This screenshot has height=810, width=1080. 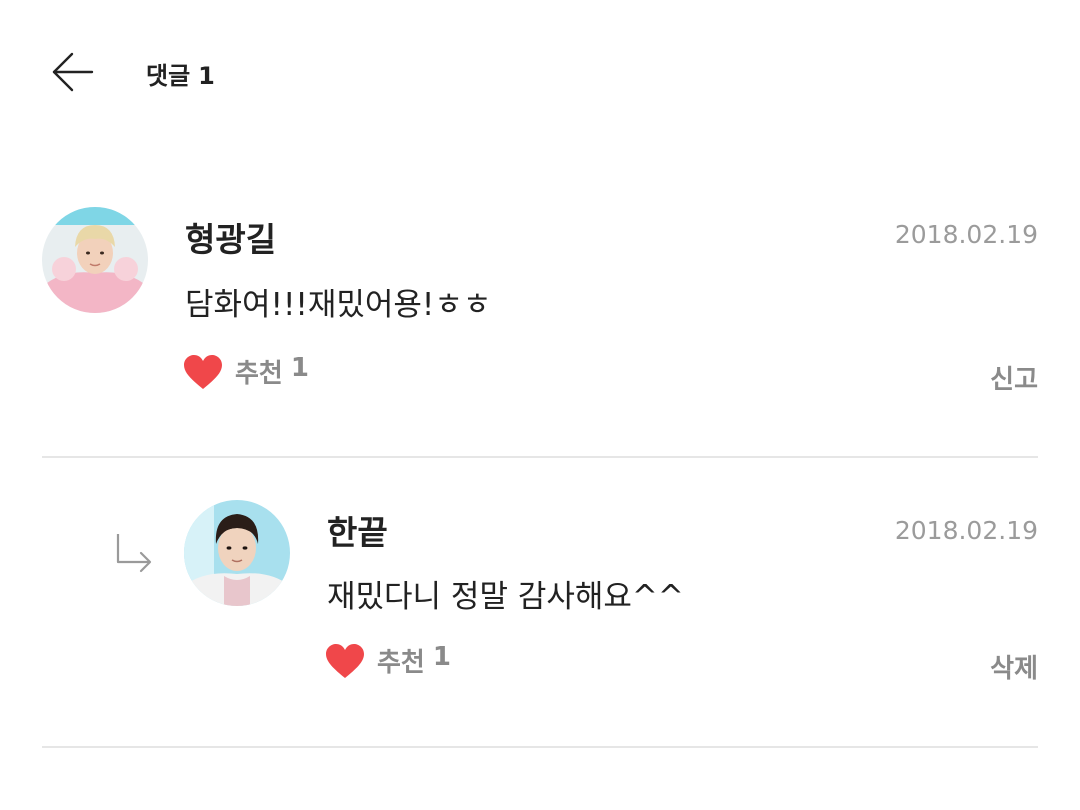 I want to click on comment-author: 형광길, so click(x=230, y=237).